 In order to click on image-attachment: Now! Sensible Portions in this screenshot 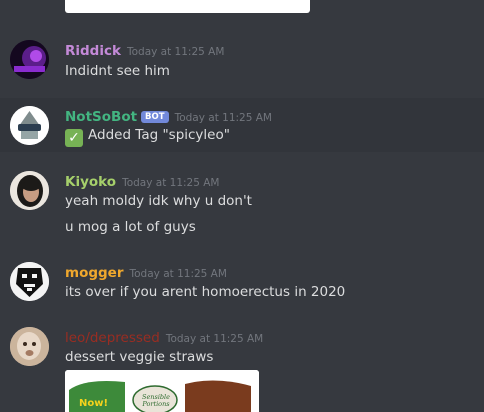, I will do `click(162, 391)`.